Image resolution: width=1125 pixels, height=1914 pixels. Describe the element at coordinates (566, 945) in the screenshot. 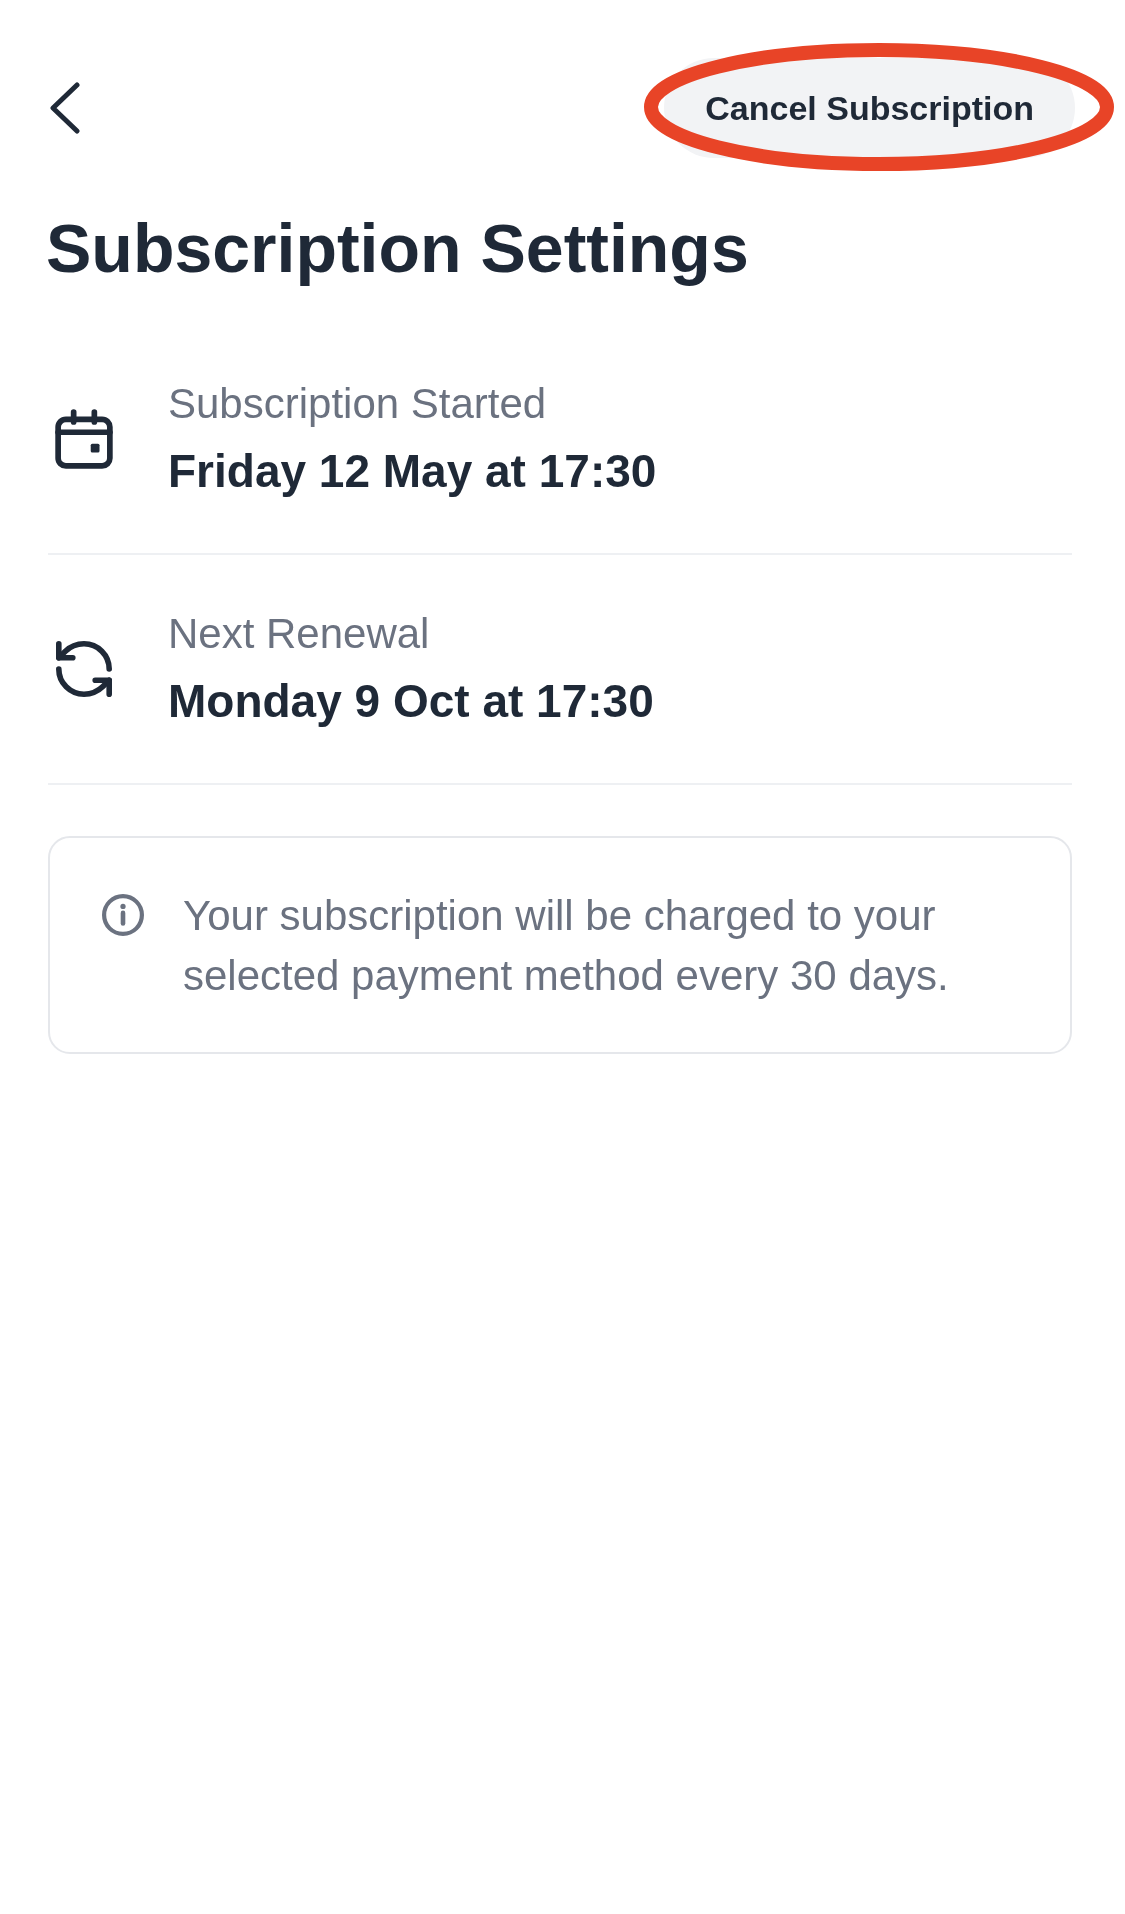

I see `info-text: Your subscription will be charged to your selected payment method every 30 days.` at that location.